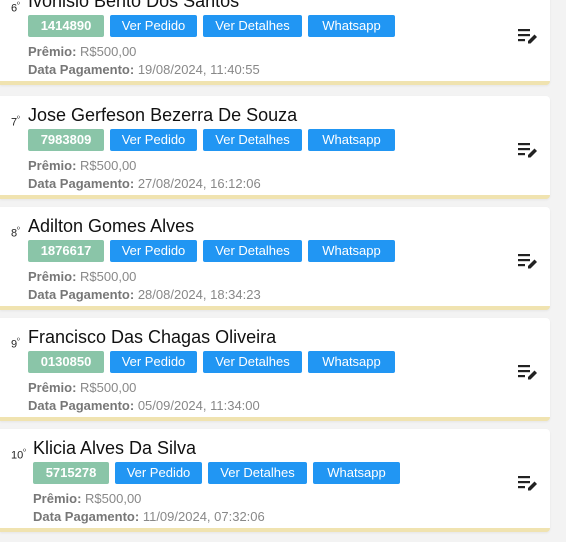 The image size is (566, 542). I want to click on action-buttons: 1876617 Ver Pedido Ver Detalhes Whatsapp, so click(211, 251).